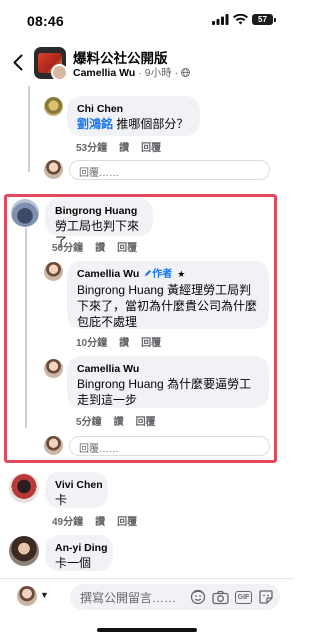 The height and width of the screenshot is (639, 320). Describe the element at coordinates (99, 223) in the screenshot. I see `comment-bubble: Bingrong Huang 勞工局也判下來了` at that location.